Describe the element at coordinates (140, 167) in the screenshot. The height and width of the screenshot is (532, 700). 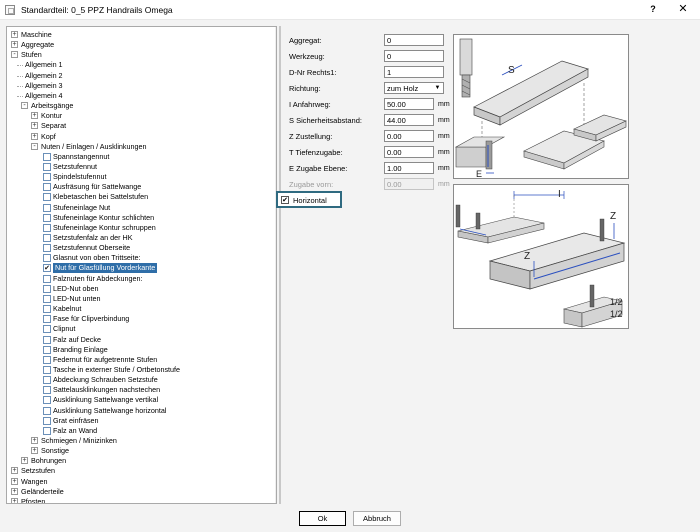
I see `tree-item: Setzstufennut` at that location.